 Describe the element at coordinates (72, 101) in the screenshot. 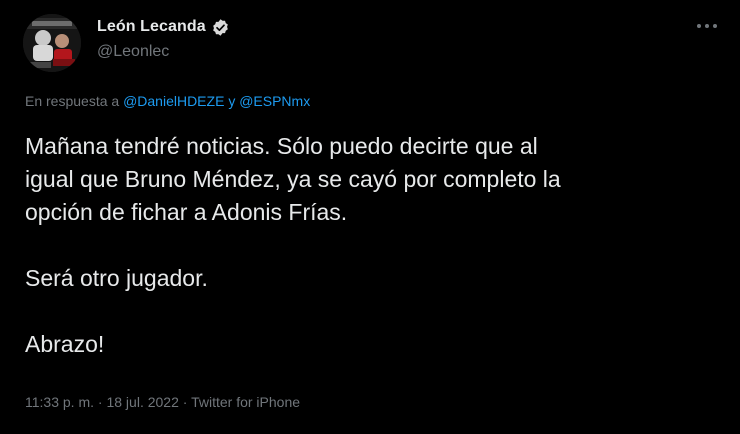

I see `reply-prefix: En respuesta a` at that location.